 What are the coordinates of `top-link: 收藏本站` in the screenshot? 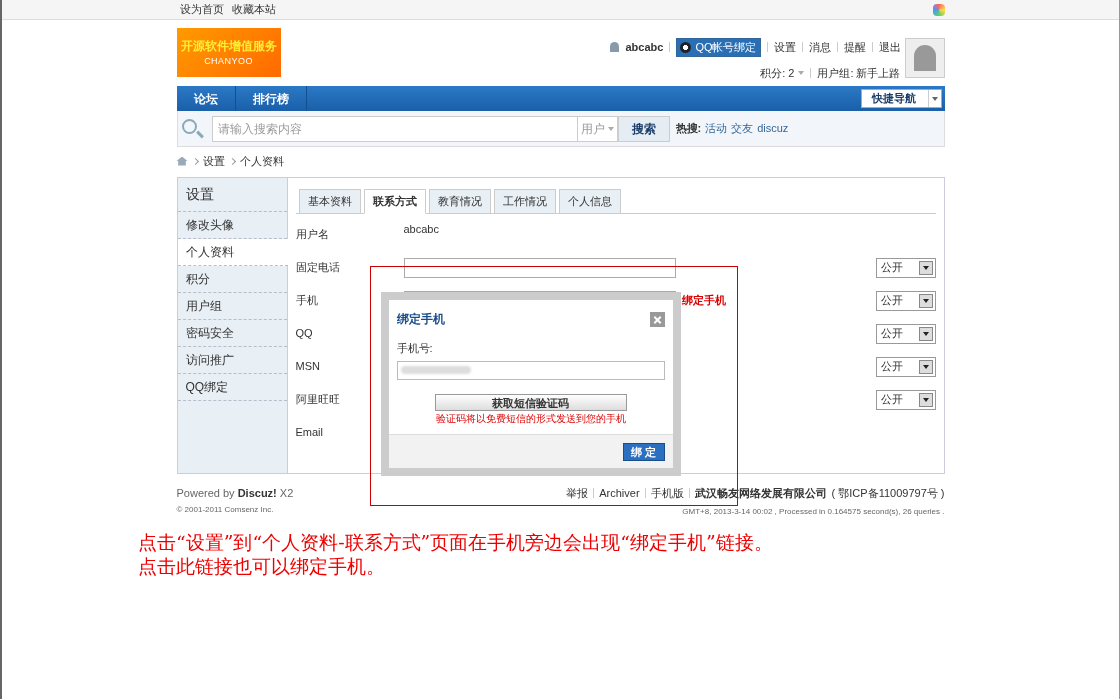 It's located at (253, 9).